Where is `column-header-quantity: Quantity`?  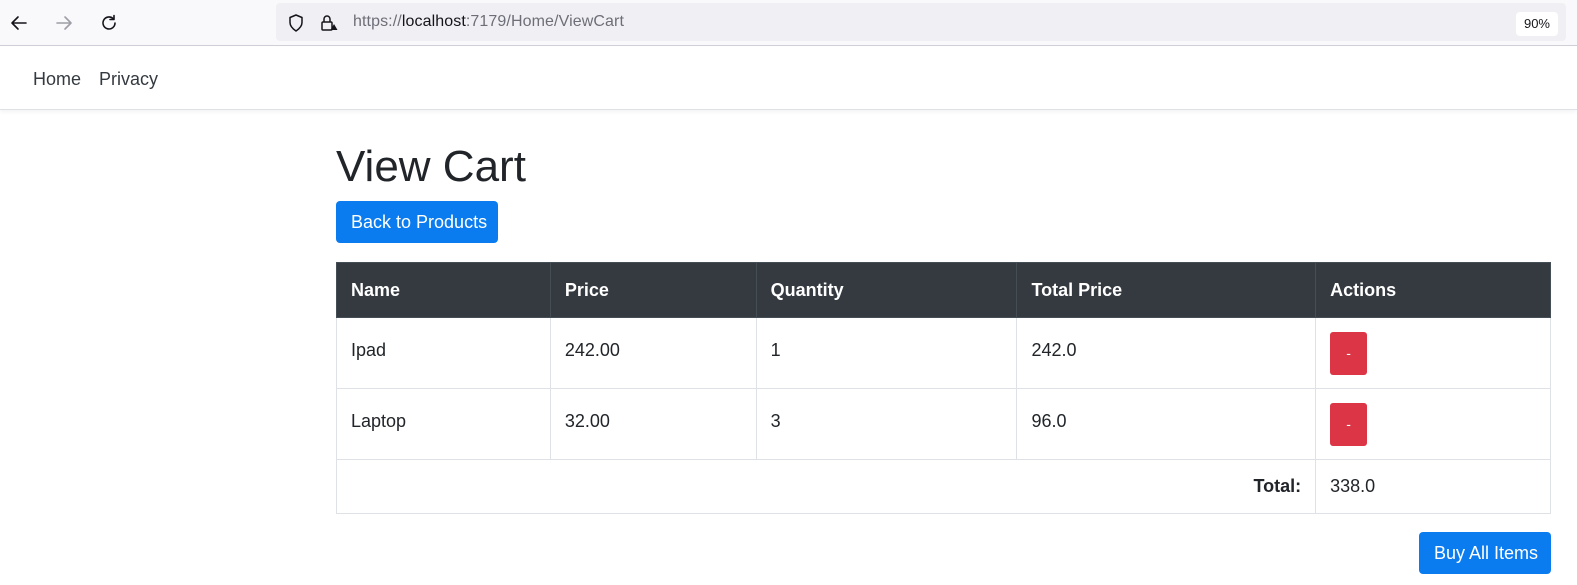
column-header-quantity: Quantity is located at coordinates (886, 290).